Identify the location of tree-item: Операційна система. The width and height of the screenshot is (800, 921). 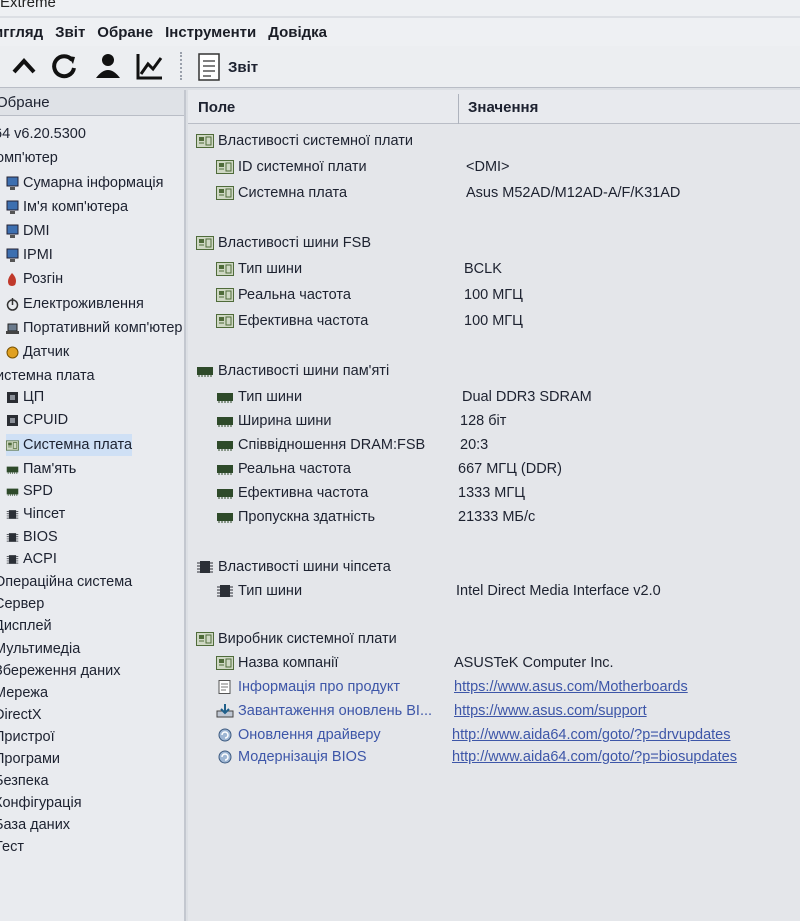
(66, 582).